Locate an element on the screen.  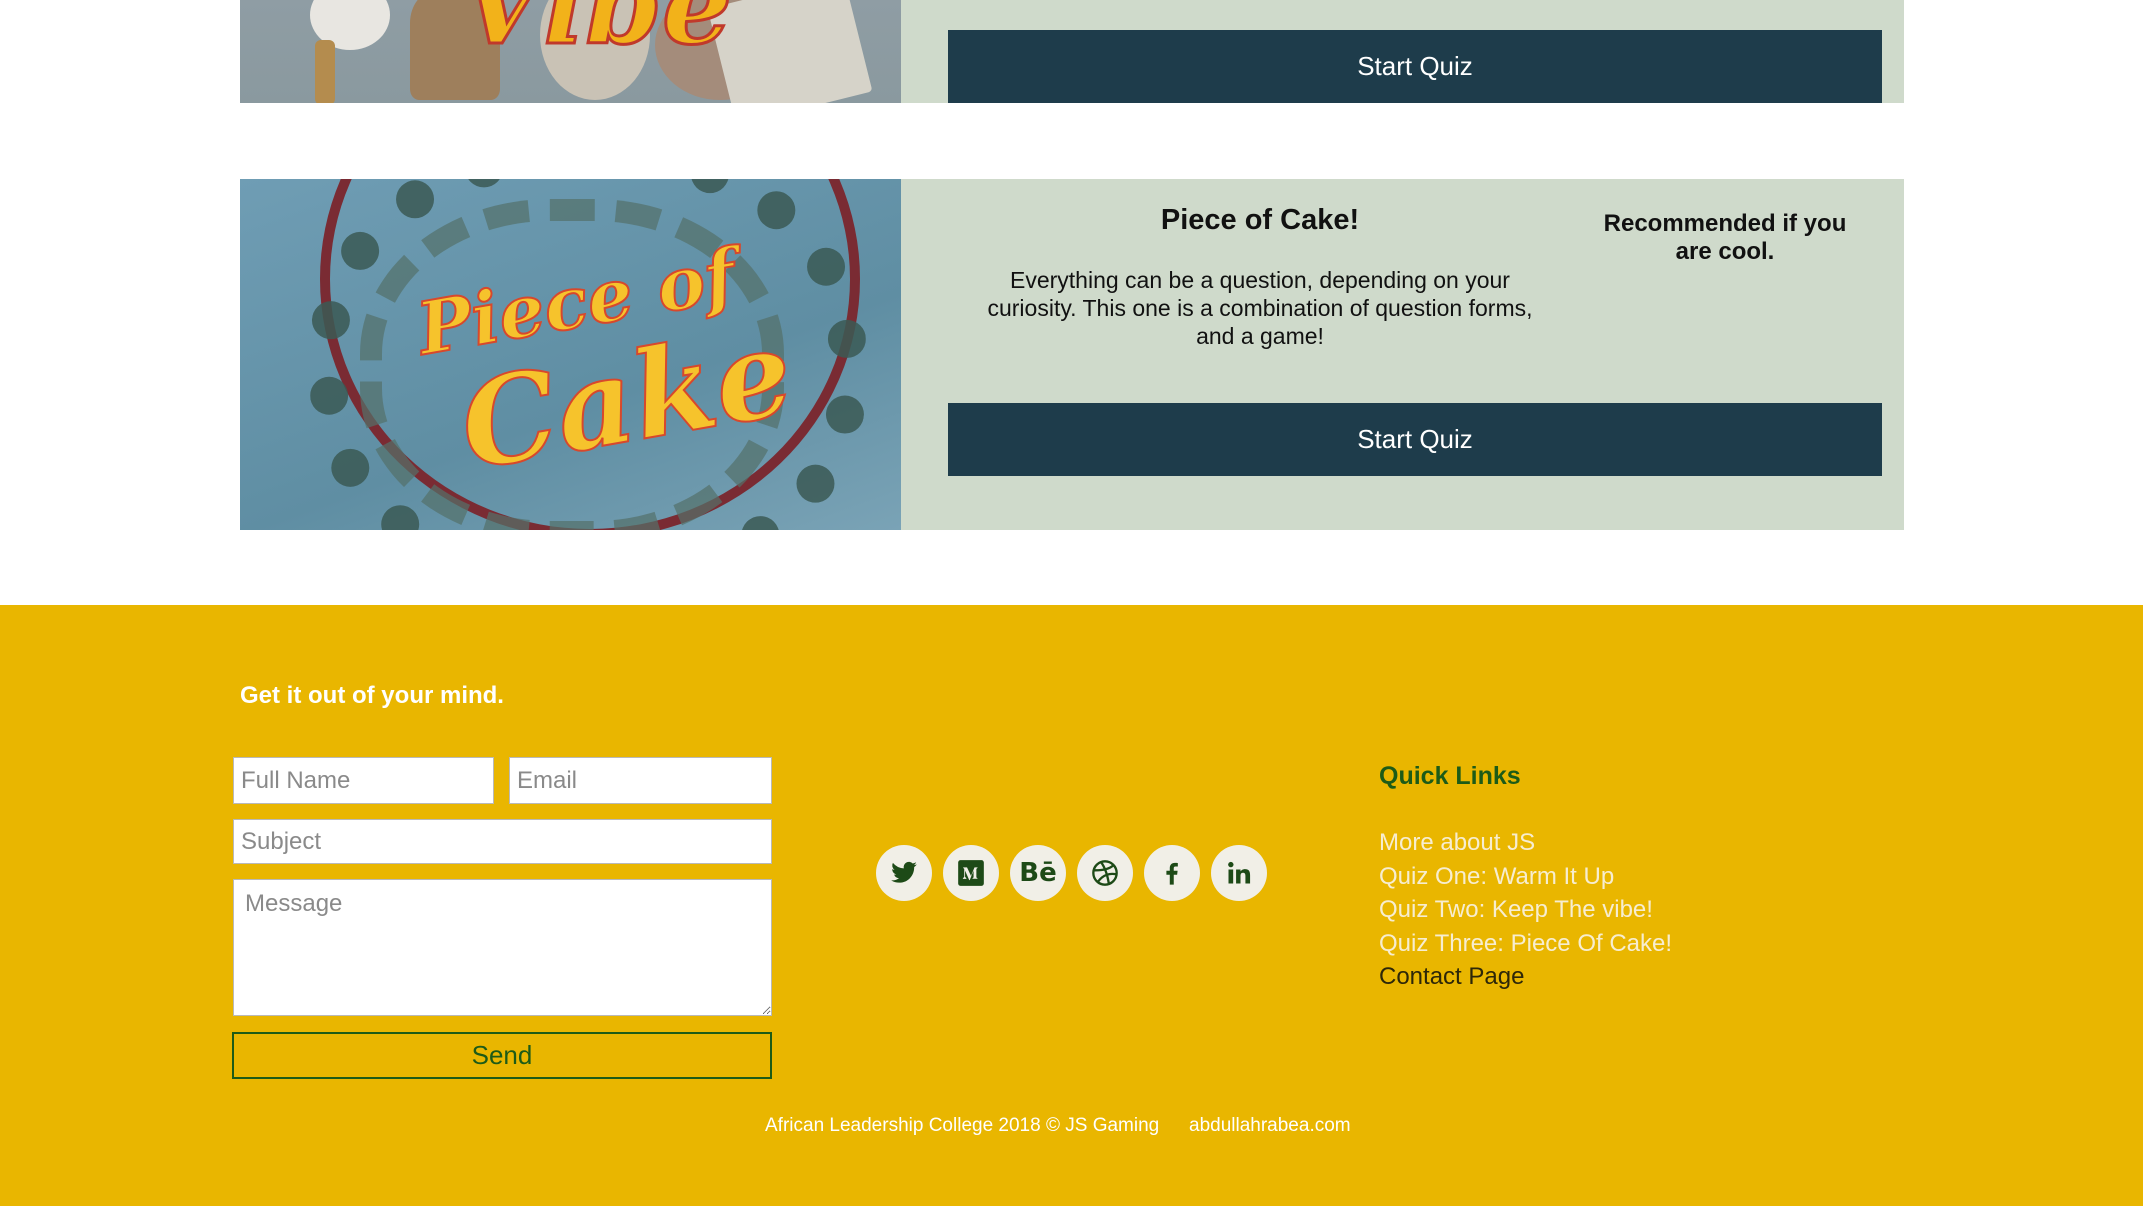
send-button: Send is located at coordinates (502, 1055).